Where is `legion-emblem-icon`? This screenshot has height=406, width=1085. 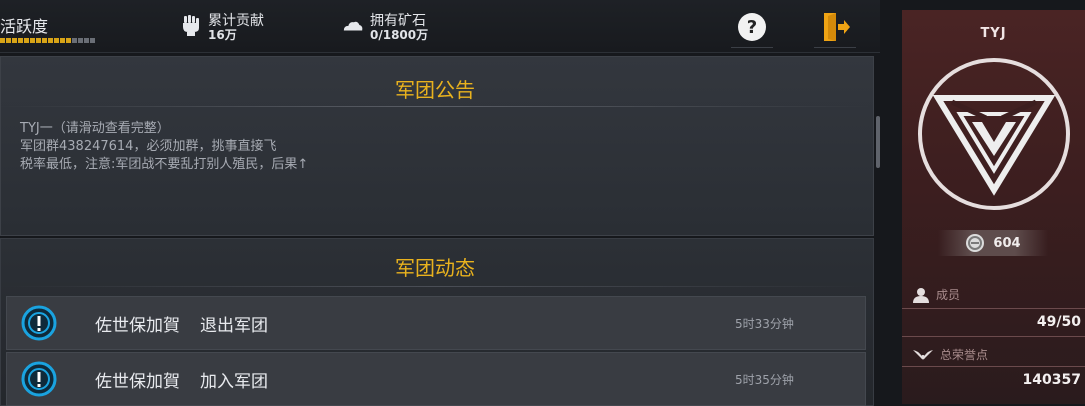 legion-emblem-icon is located at coordinates (994, 134).